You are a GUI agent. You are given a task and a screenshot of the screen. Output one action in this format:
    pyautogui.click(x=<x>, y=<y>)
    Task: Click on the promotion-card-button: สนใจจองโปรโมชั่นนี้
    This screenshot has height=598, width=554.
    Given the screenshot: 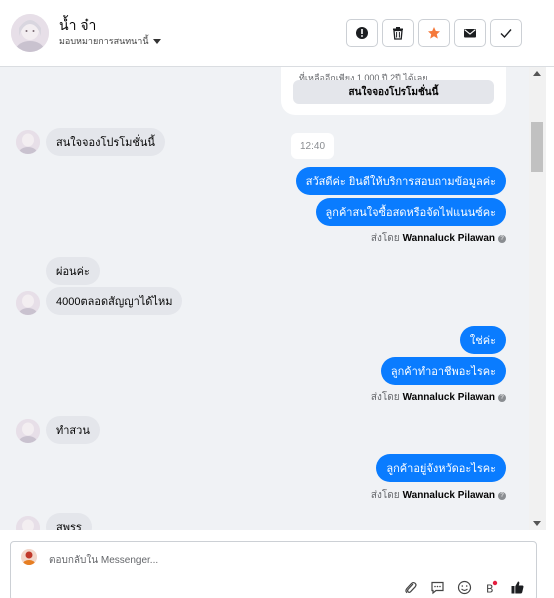 What is the action you would take?
    pyautogui.click(x=393, y=92)
    